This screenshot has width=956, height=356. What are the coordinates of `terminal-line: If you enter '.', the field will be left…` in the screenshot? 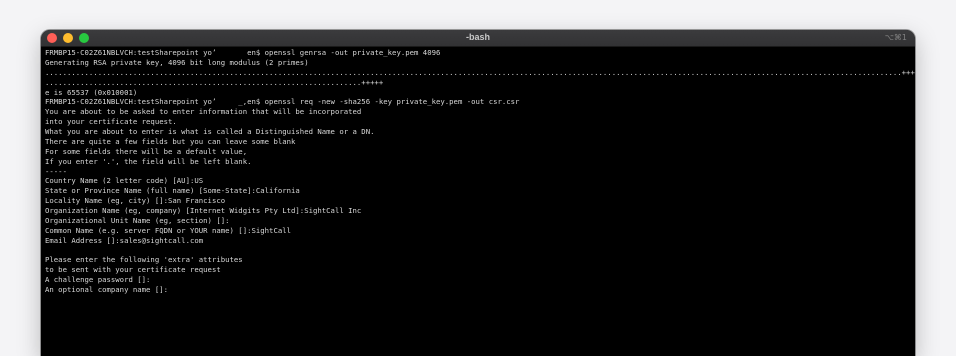 It's located at (148, 161).